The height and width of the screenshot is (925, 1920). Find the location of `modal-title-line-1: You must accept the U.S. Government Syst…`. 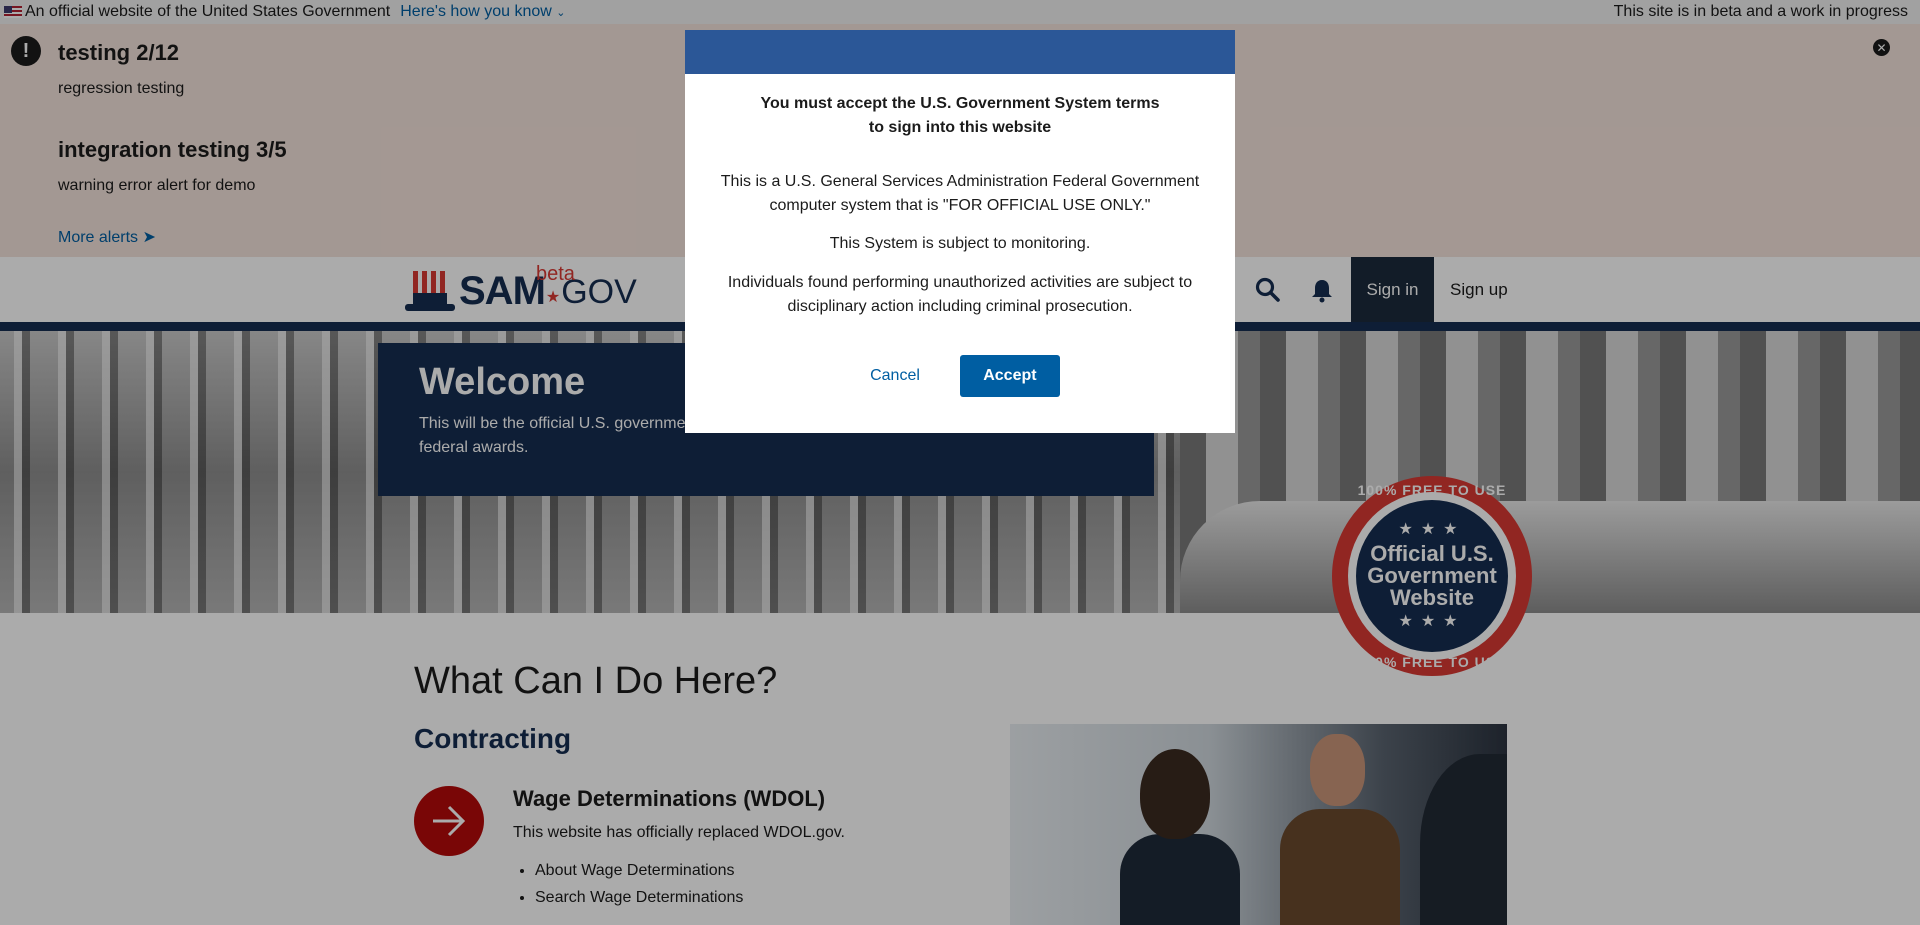

modal-title-line-1: You must accept the U.S. Government Syst… is located at coordinates (960, 103).